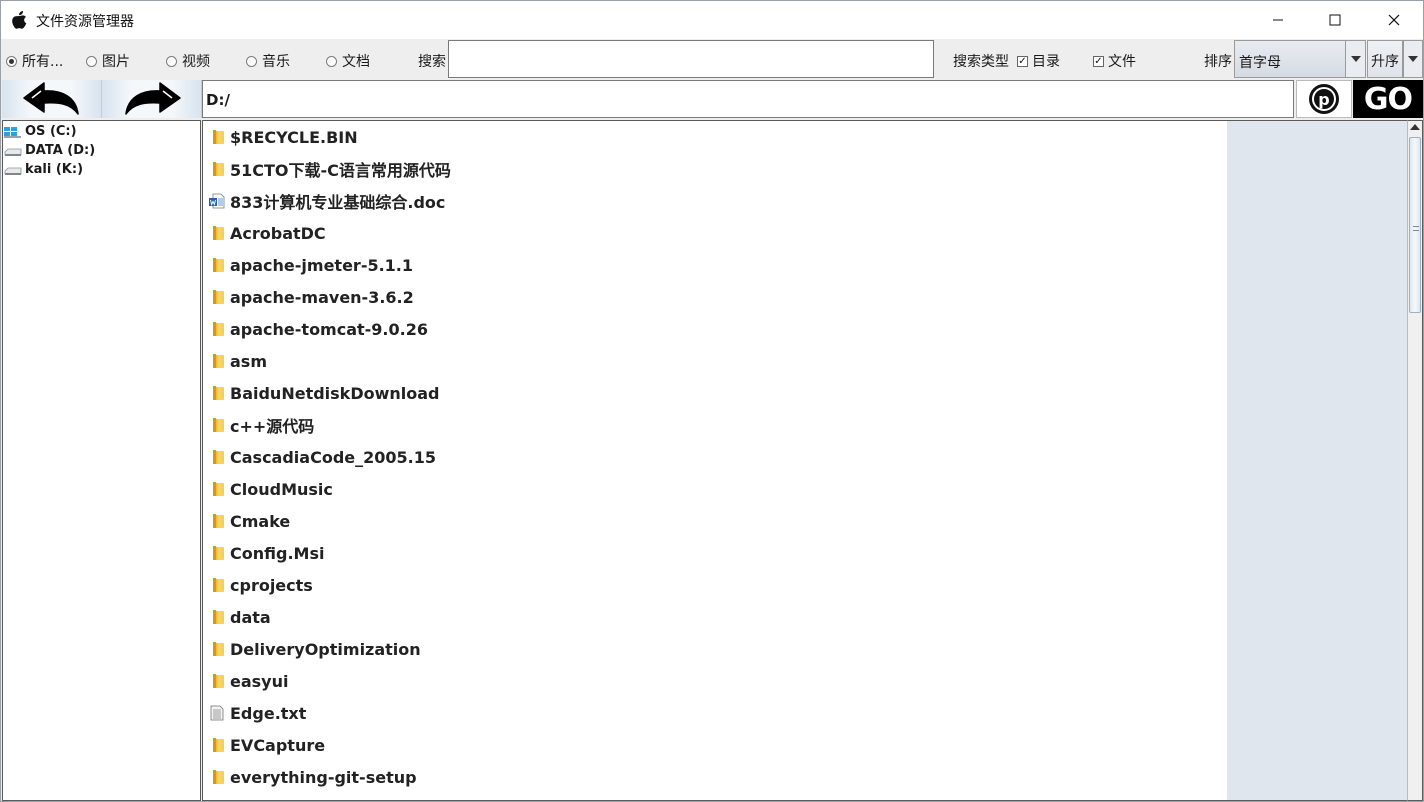 This screenshot has height=802, width=1424. Describe the element at coordinates (108, 61) in the screenshot. I see `filter-radio-images: 图片` at that location.